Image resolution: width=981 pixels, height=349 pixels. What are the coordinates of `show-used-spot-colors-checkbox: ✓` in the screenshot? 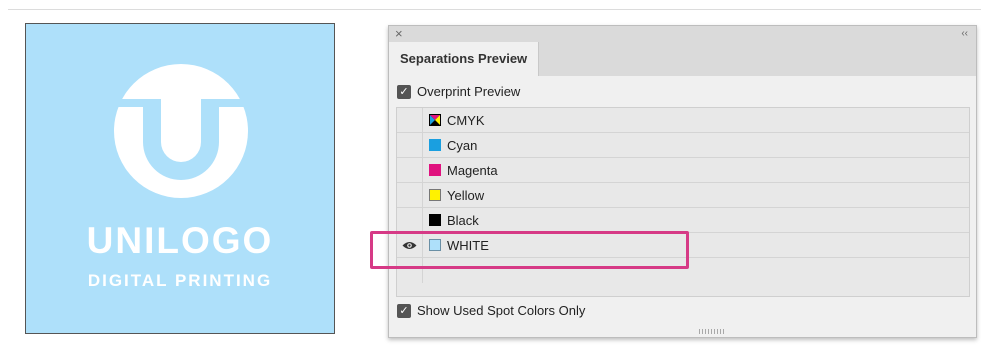 It's located at (404, 311).